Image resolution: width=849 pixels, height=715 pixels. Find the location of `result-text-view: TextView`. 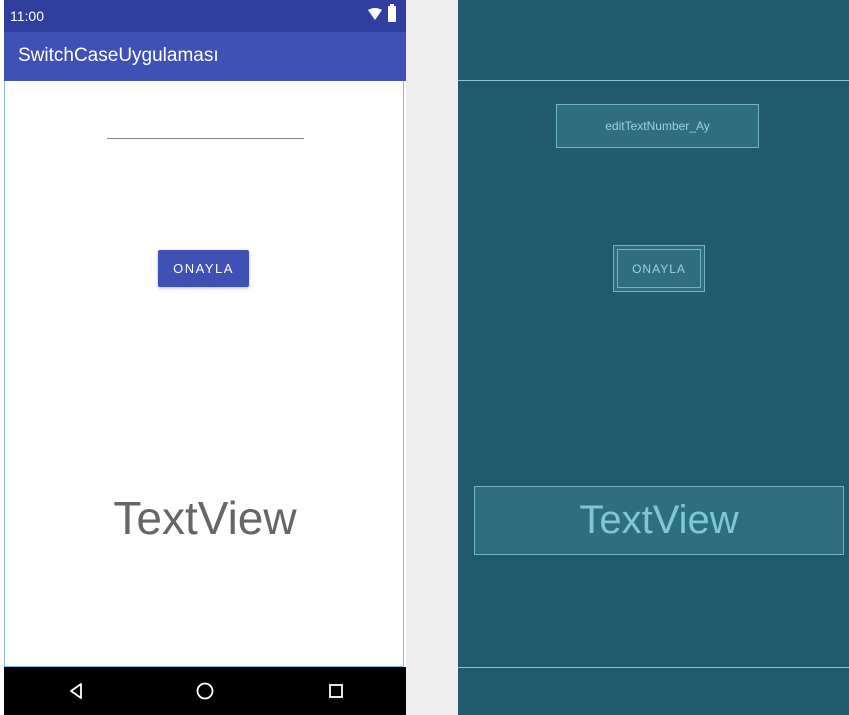

result-text-view: TextView is located at coordinates (205, 518).